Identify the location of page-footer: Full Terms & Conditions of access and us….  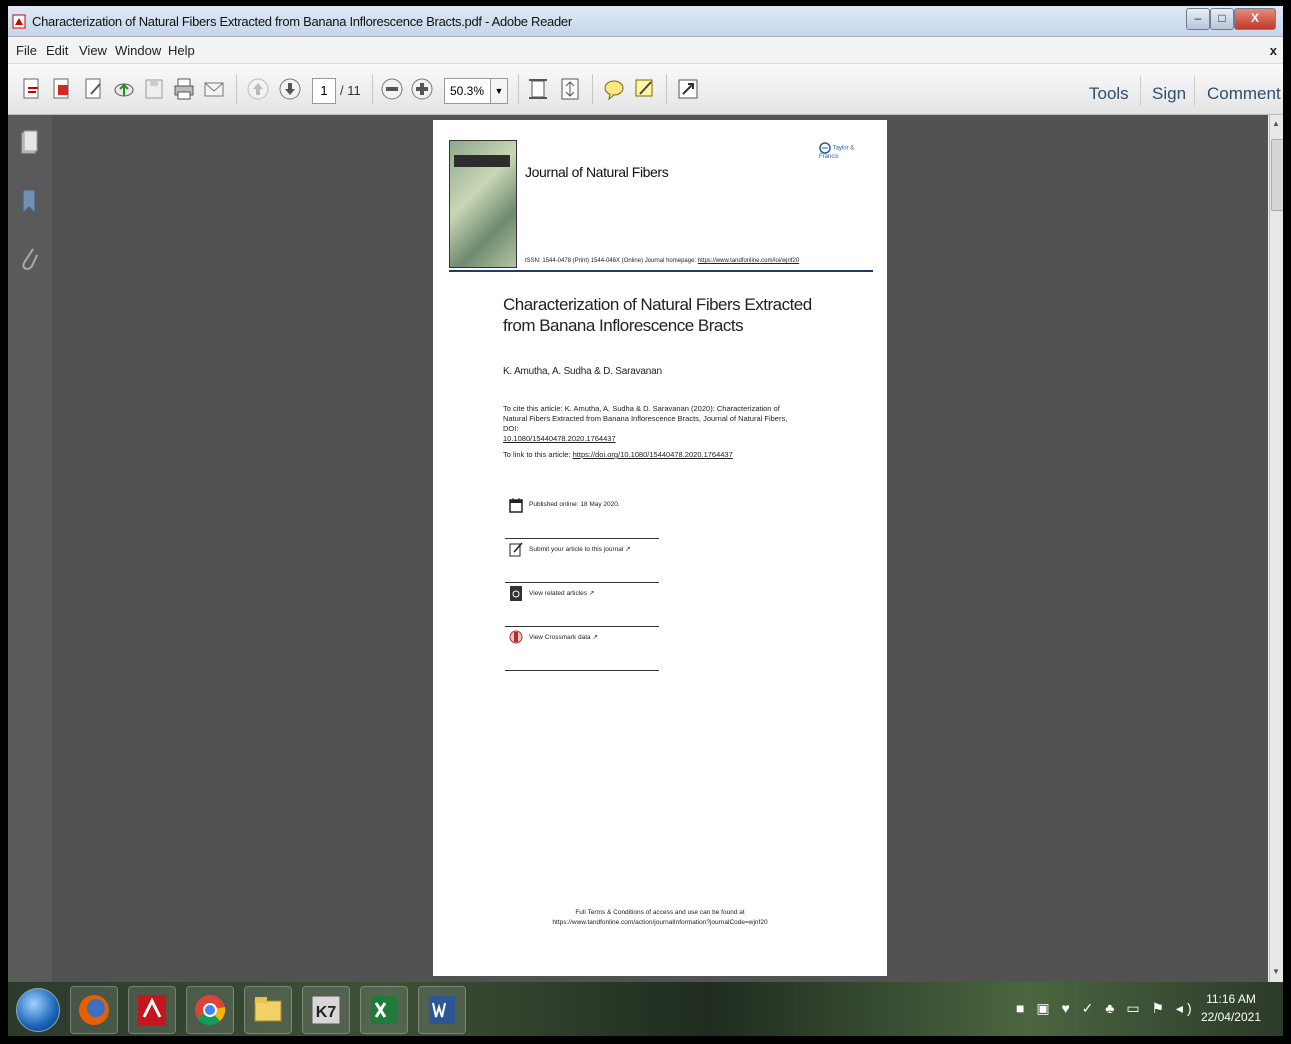
(660, 918).